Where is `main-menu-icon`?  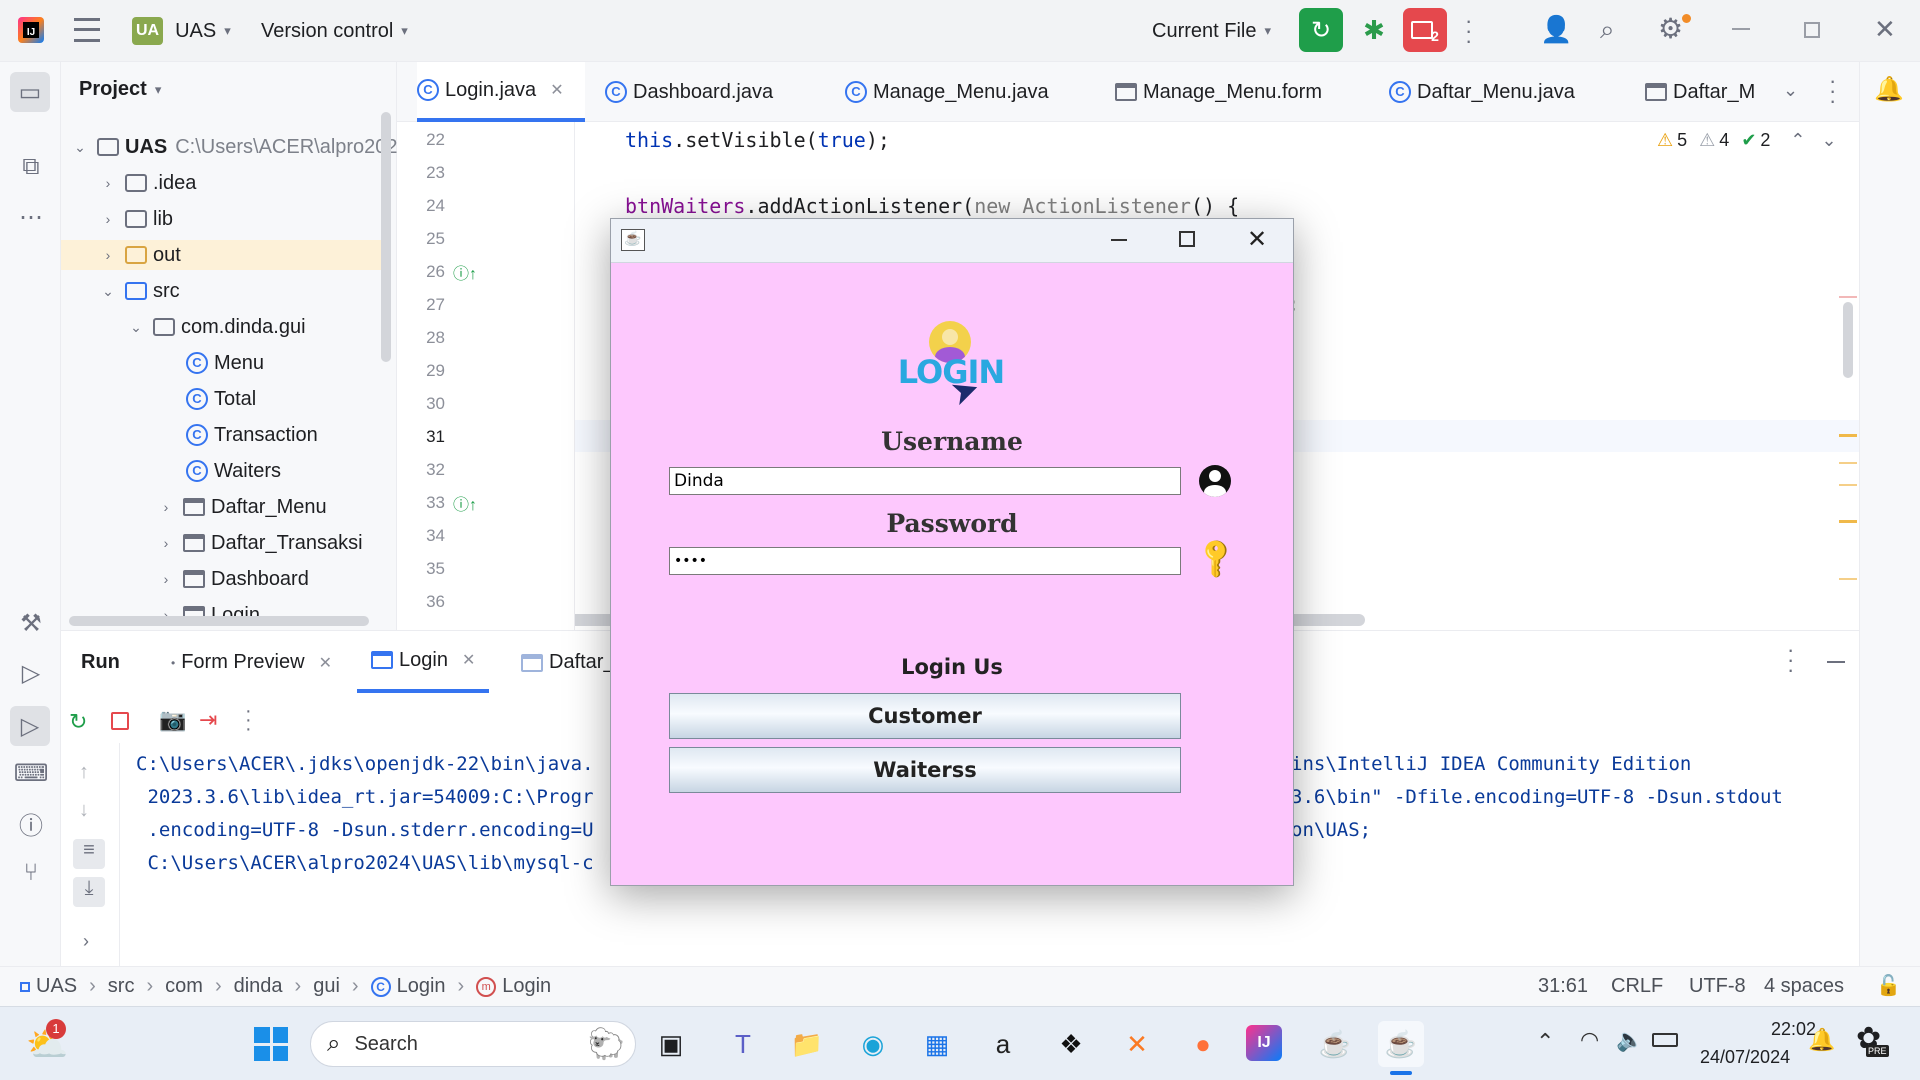
main-menu-icon is located at coordinates (87, 30).